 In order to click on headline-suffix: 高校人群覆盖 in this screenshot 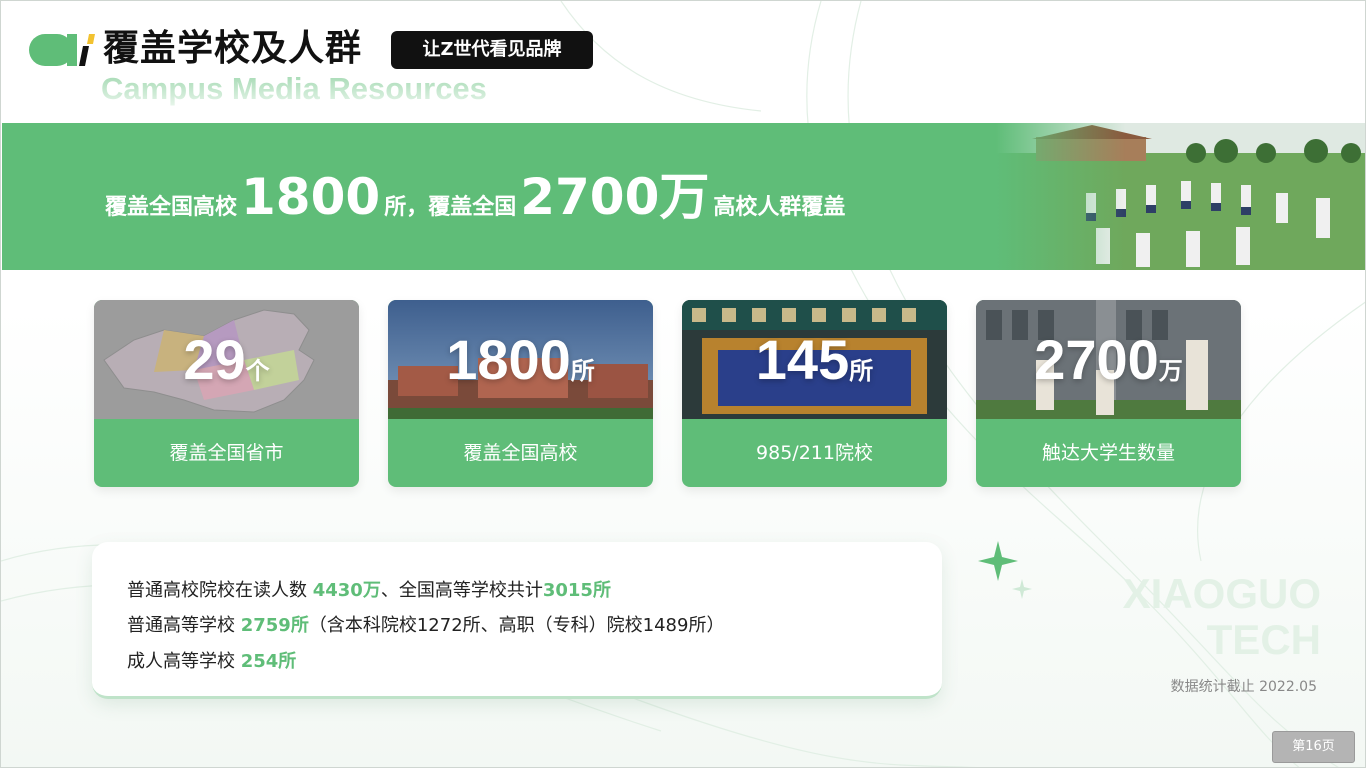, I will do `click(779, 207)`.